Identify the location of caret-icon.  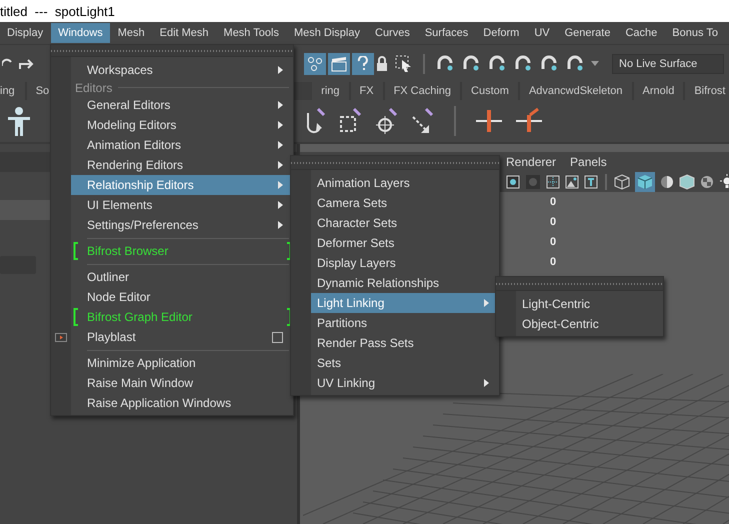
(595, 63).